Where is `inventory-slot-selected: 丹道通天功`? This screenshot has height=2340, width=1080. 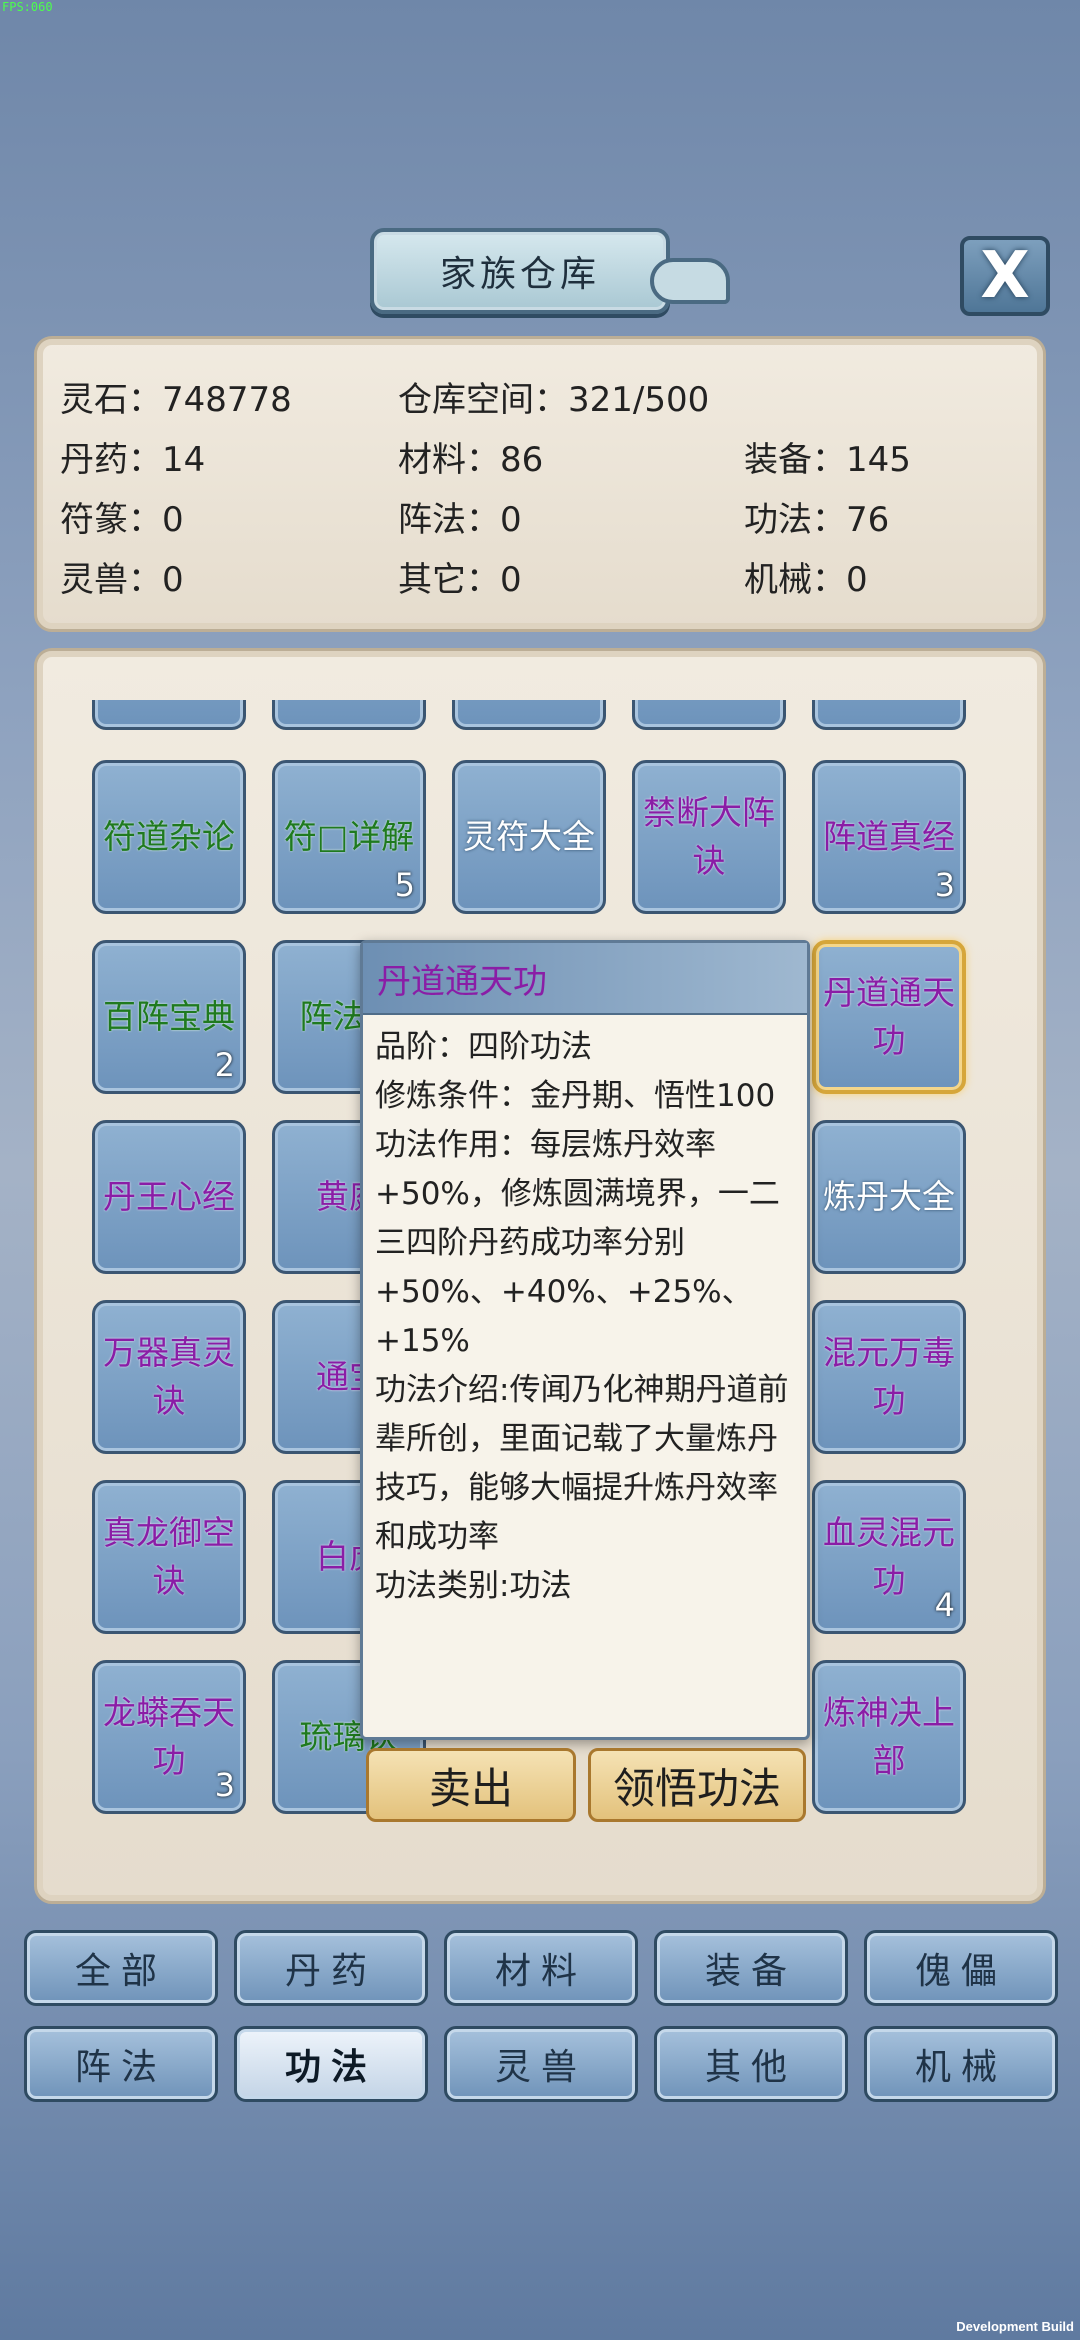 inventory-slot-selected: 丹道通天功 is located at coordinates (889, 1017).